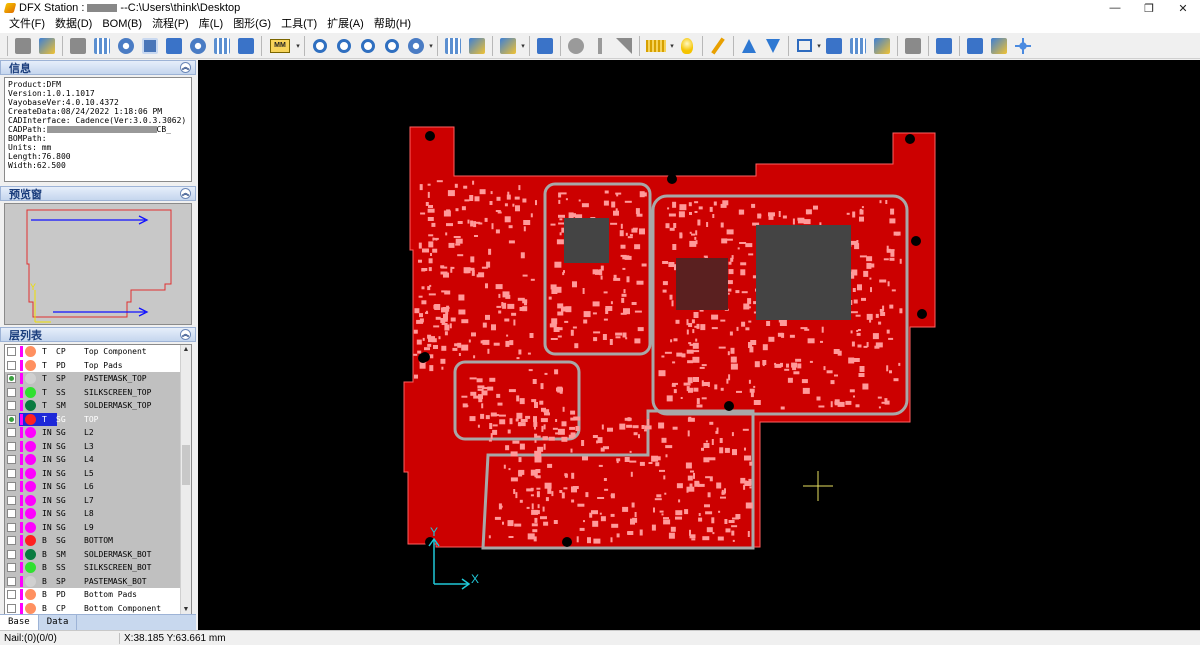  What do you see at coordinates (93, 366) in the screenshot?
I see `layer-row: T PD Top Pads` at bounding box center [93, 366].